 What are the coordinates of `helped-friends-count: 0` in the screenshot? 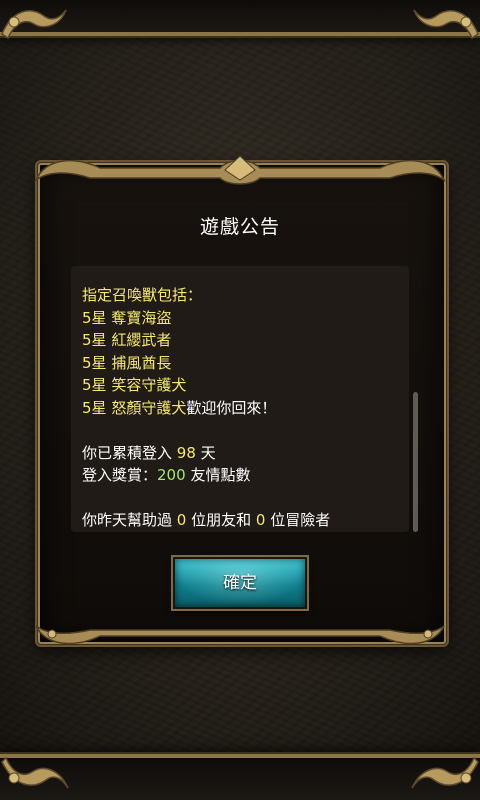 It's located at (181, 520).